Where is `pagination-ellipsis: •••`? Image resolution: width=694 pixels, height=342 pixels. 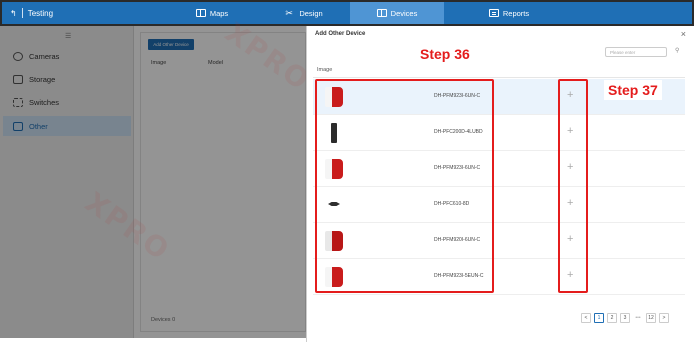
pagination-ellipsis: ••• is located at coordinates (638, 318).